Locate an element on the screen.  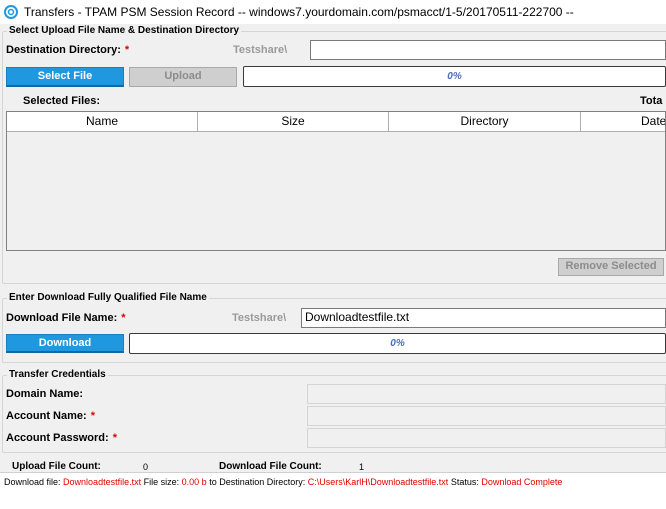
status-dir: C:\Users\KarlH\Downloadtestfile.txt is located at coordinates (378, 482).